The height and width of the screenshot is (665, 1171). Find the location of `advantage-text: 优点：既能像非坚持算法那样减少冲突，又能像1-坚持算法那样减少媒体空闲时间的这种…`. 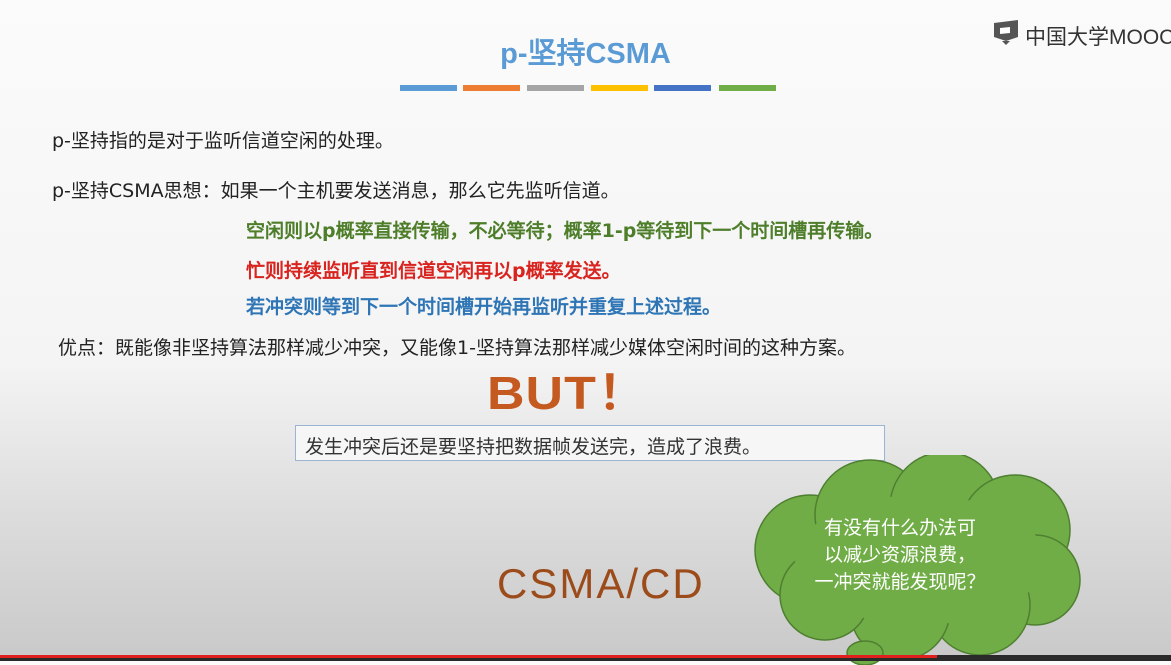

advantage-text: 优点：既能像非坚持算法那样减少冲突，又能像1-坚持算法那样减少媒体空闲时间的这种… is located at coordinates (457, 348).